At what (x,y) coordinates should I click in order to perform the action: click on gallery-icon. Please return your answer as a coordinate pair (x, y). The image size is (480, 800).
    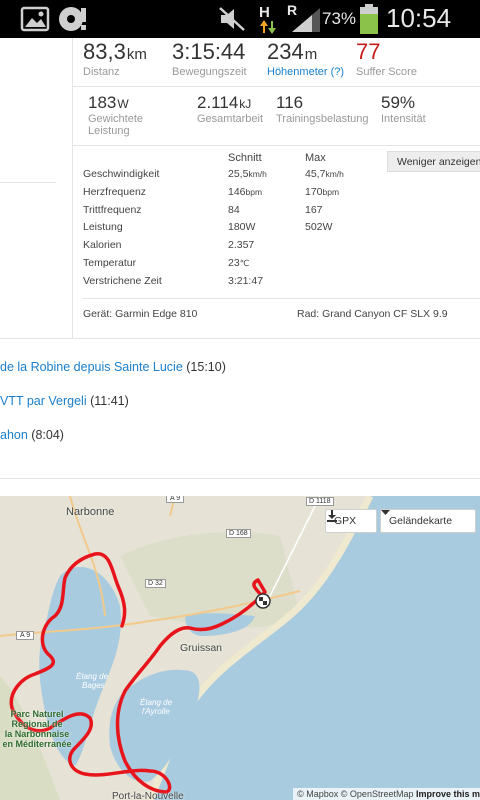
    Looking at the image, I should click on (35, 19).